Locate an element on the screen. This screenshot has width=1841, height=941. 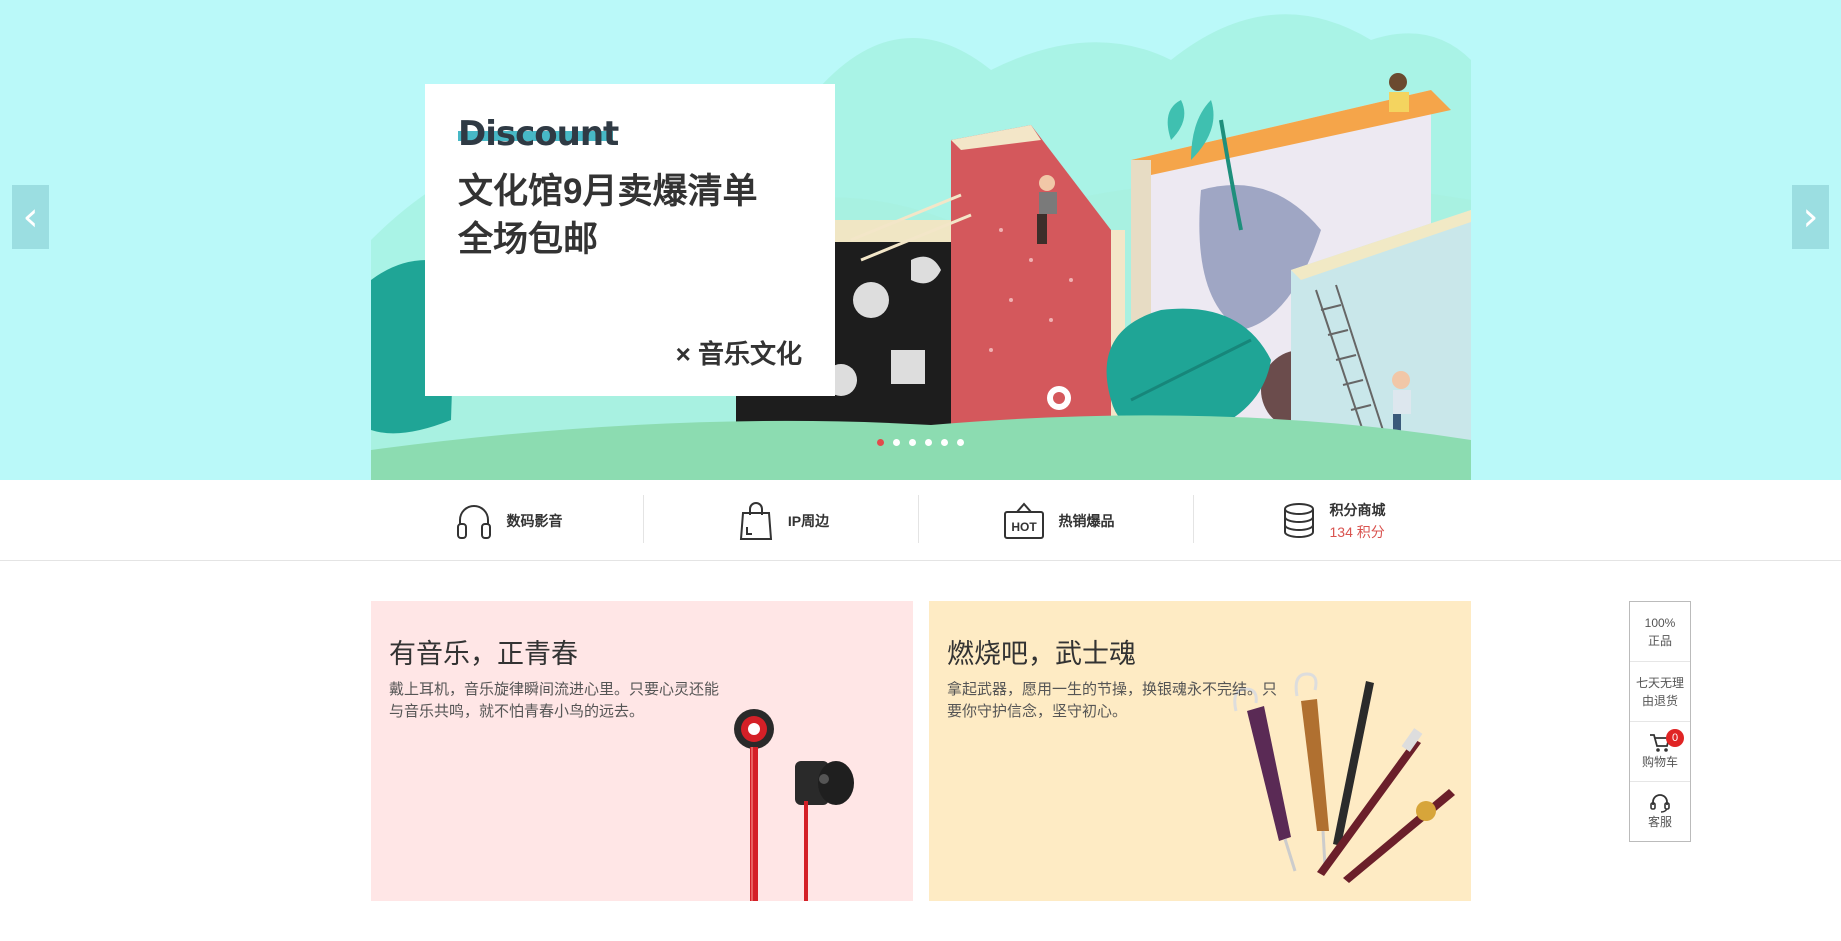
banner-prev-arrow: ‹ is located at coordinates (30, 217).